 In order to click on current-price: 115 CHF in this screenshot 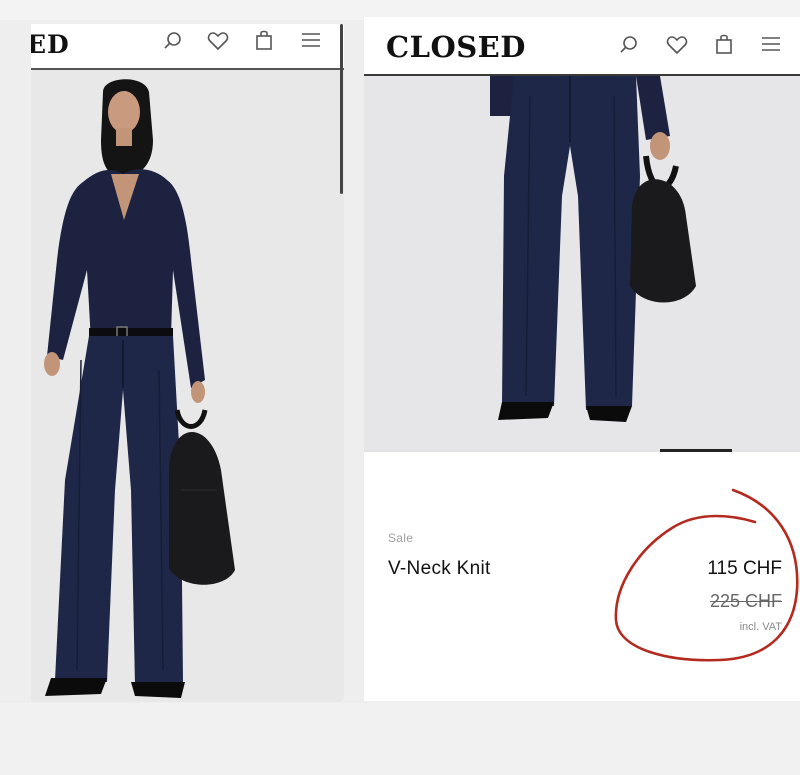, I will do `click(744, 568)`.